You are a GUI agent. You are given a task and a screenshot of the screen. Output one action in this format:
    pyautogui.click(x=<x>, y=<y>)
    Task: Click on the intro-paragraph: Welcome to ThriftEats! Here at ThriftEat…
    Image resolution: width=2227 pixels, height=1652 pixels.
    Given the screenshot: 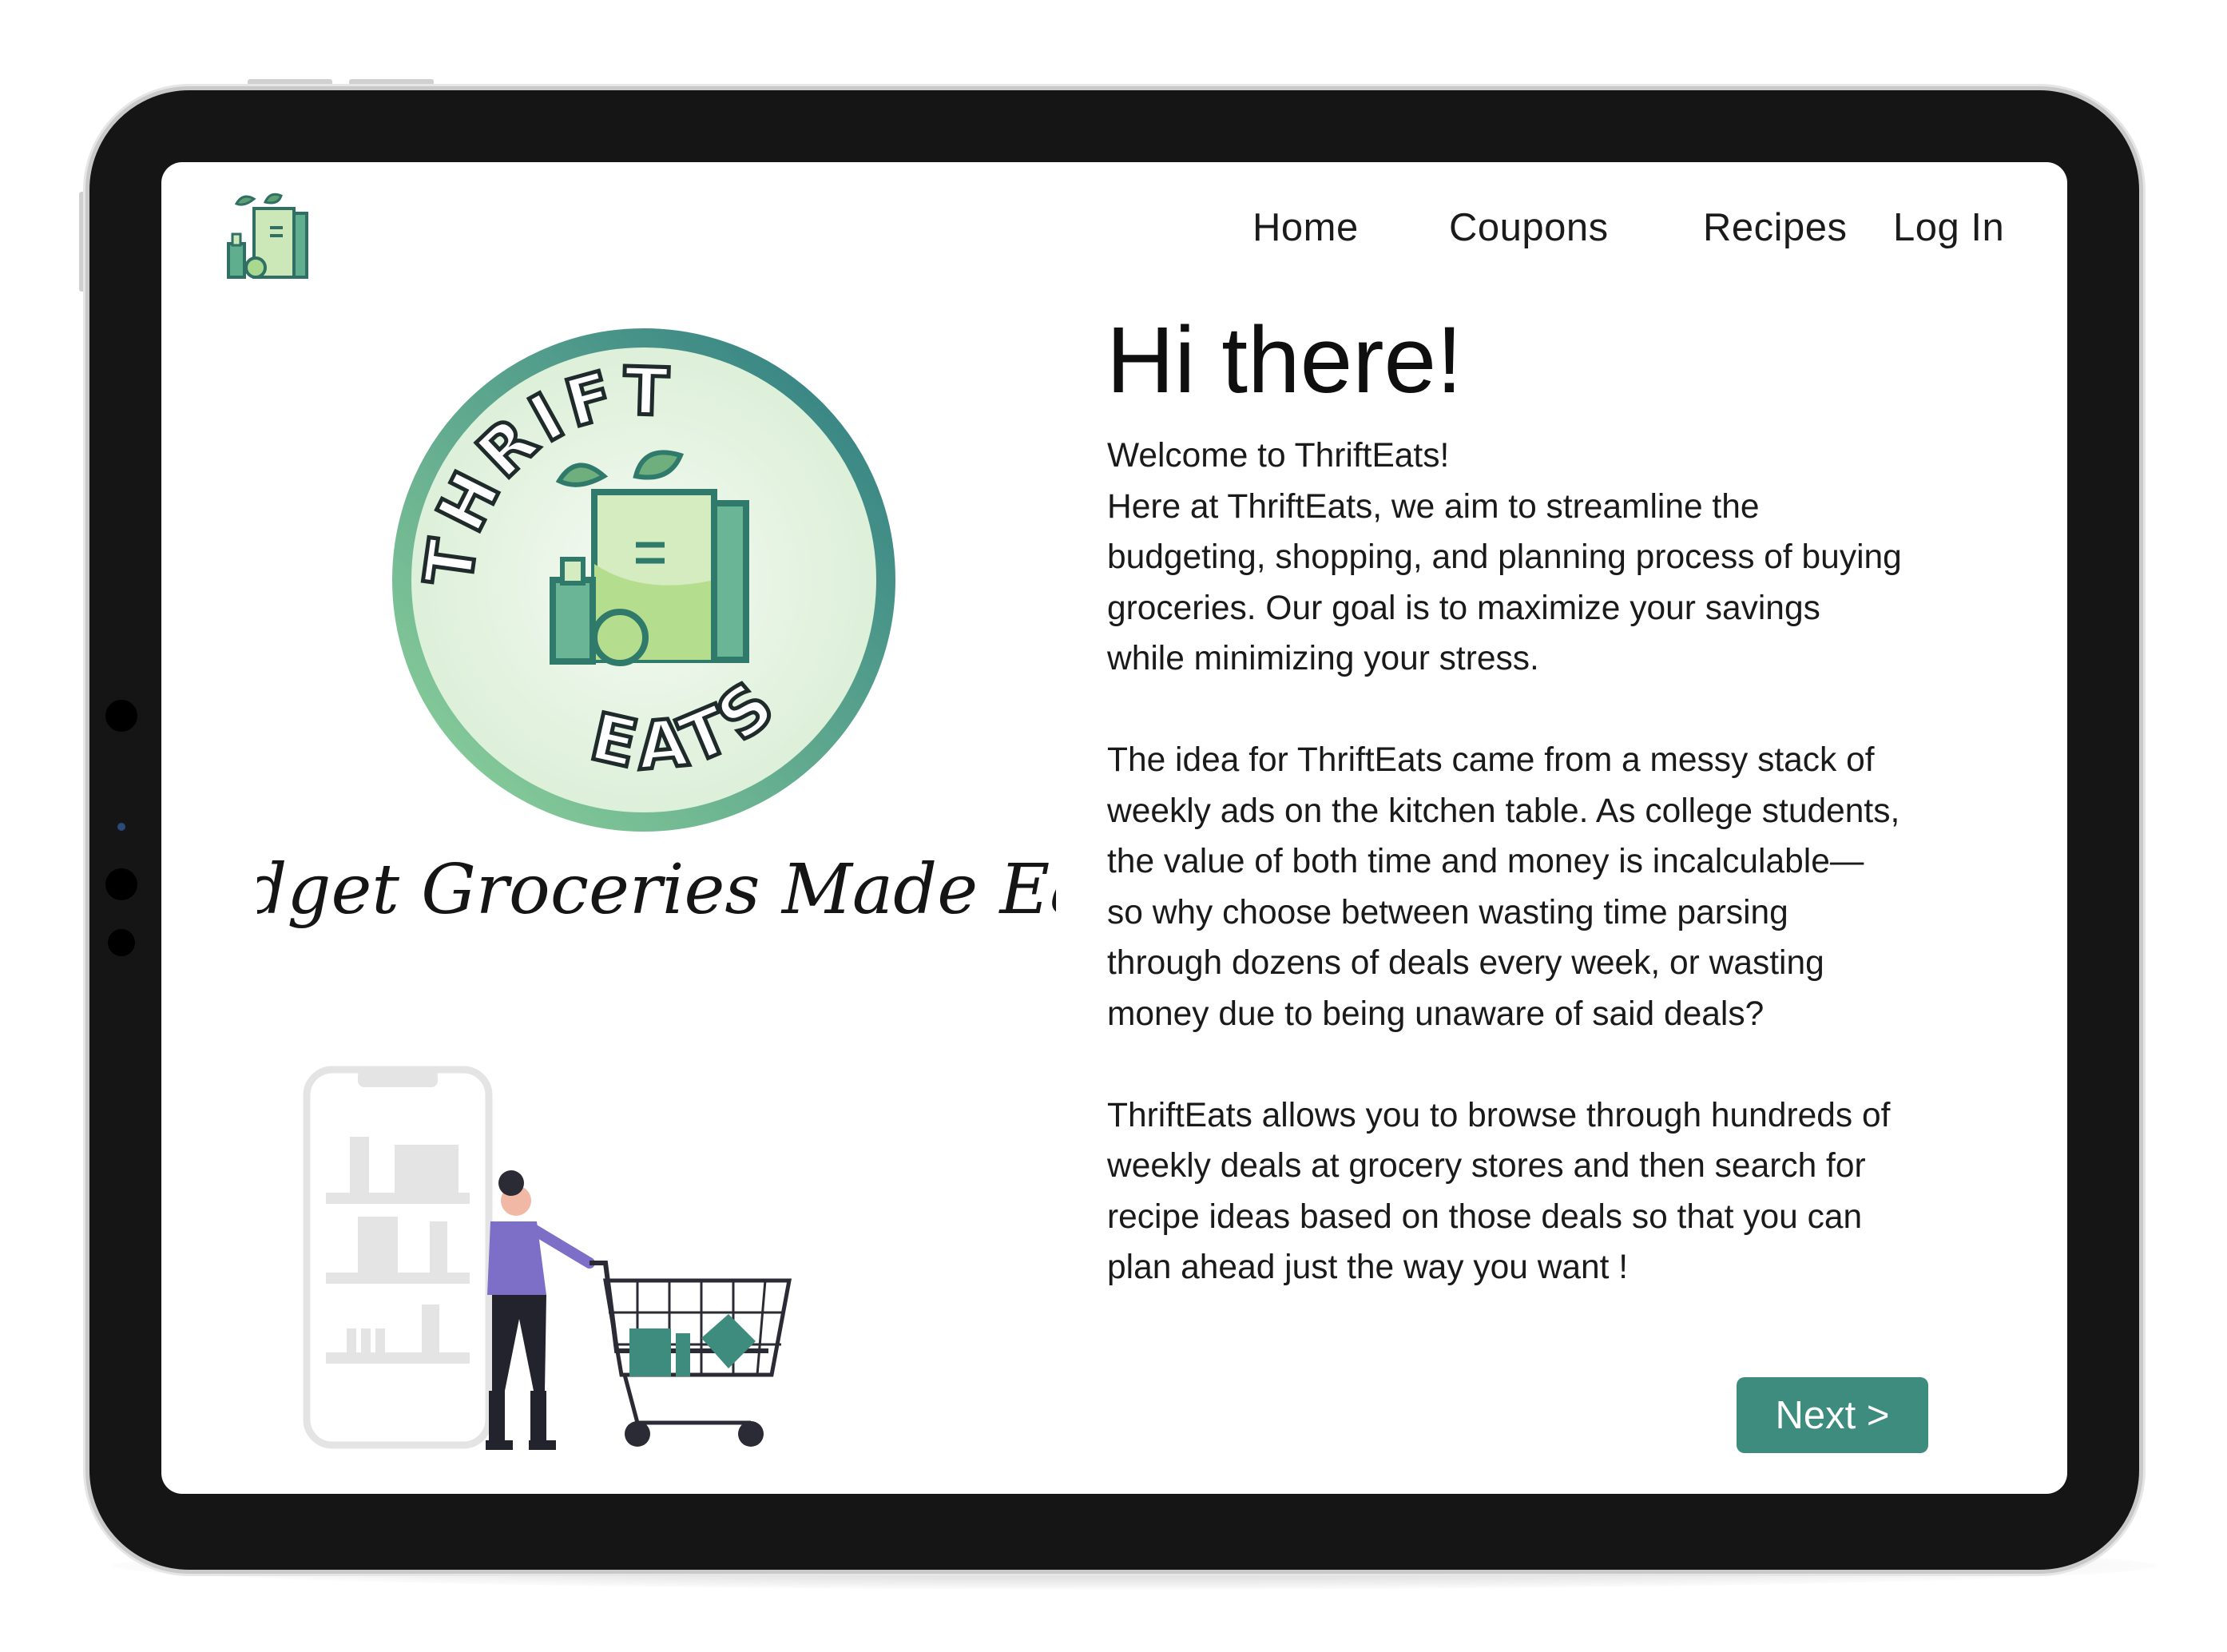 What is the action you would take?
    pyautogui.click(x=1505, y=557)
    